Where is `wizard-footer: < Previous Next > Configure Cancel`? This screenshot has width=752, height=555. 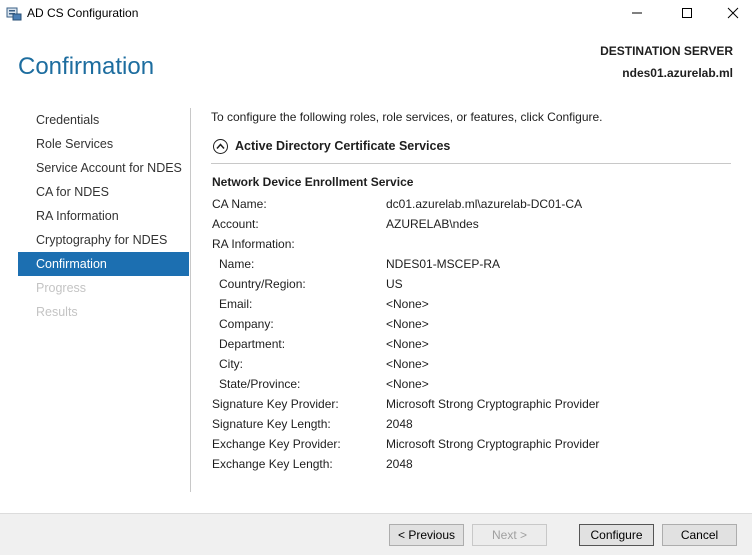 wizard-footer: < Previous Next > Configure Cancel is located at coordinates (376, 534).